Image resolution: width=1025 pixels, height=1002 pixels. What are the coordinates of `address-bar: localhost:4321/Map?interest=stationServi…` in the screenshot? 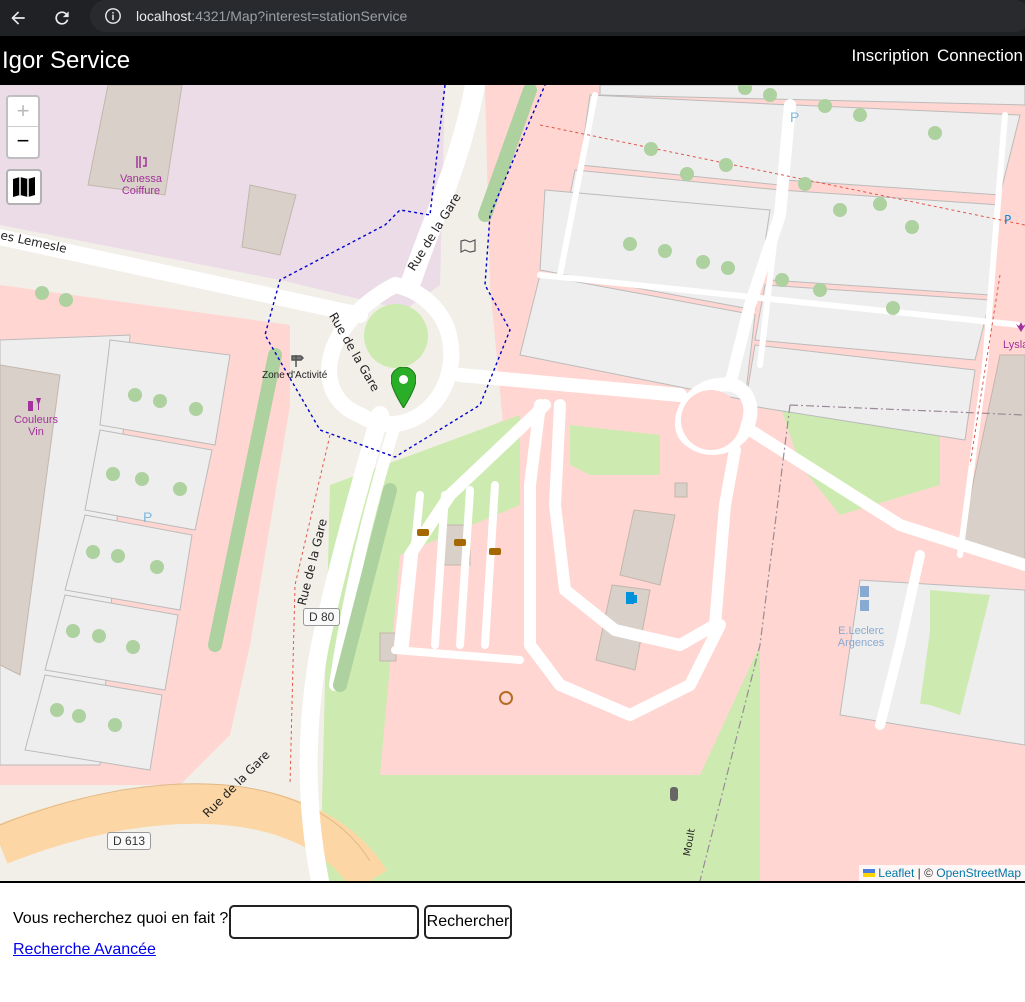 It's located at (557, 16).